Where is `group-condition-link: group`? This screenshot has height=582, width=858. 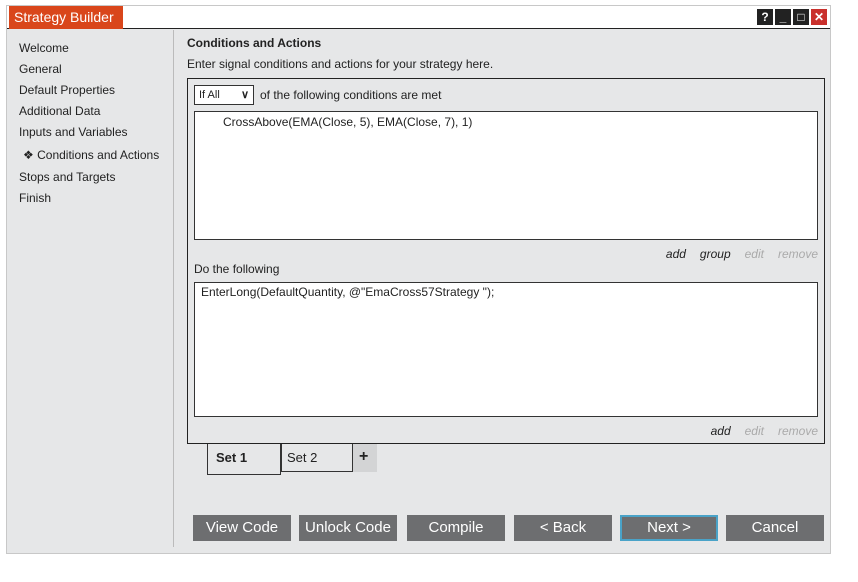
group-condition-link: group is located at coordinates (715, 254).